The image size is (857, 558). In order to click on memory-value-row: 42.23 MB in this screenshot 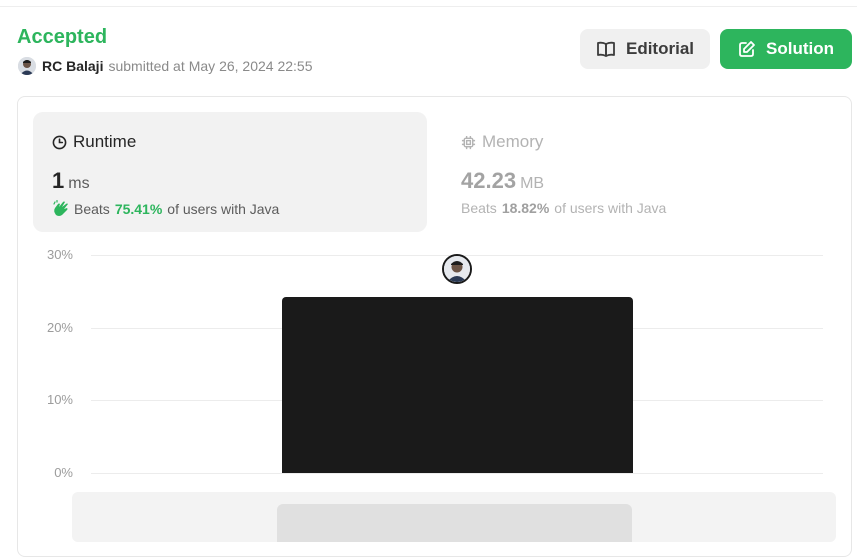, I will do `click(502, 181)`.